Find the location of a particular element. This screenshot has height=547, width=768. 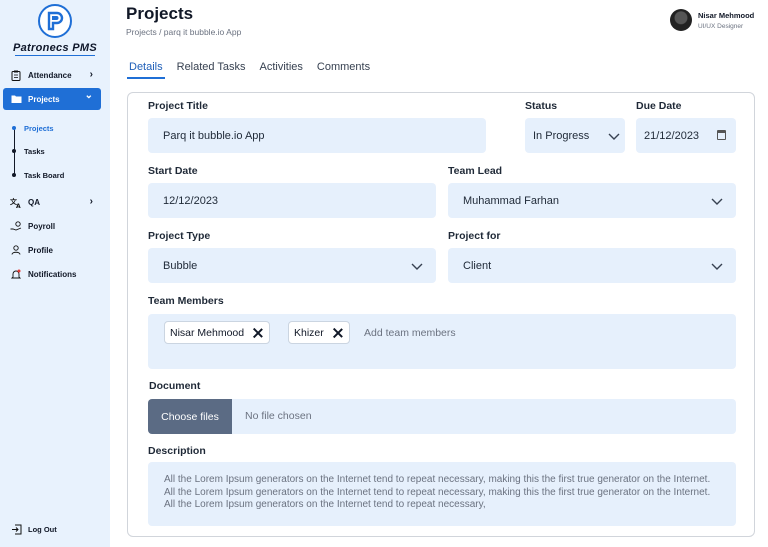

start-date-input: 12/12/2023 is located at coordinates (292, 200).